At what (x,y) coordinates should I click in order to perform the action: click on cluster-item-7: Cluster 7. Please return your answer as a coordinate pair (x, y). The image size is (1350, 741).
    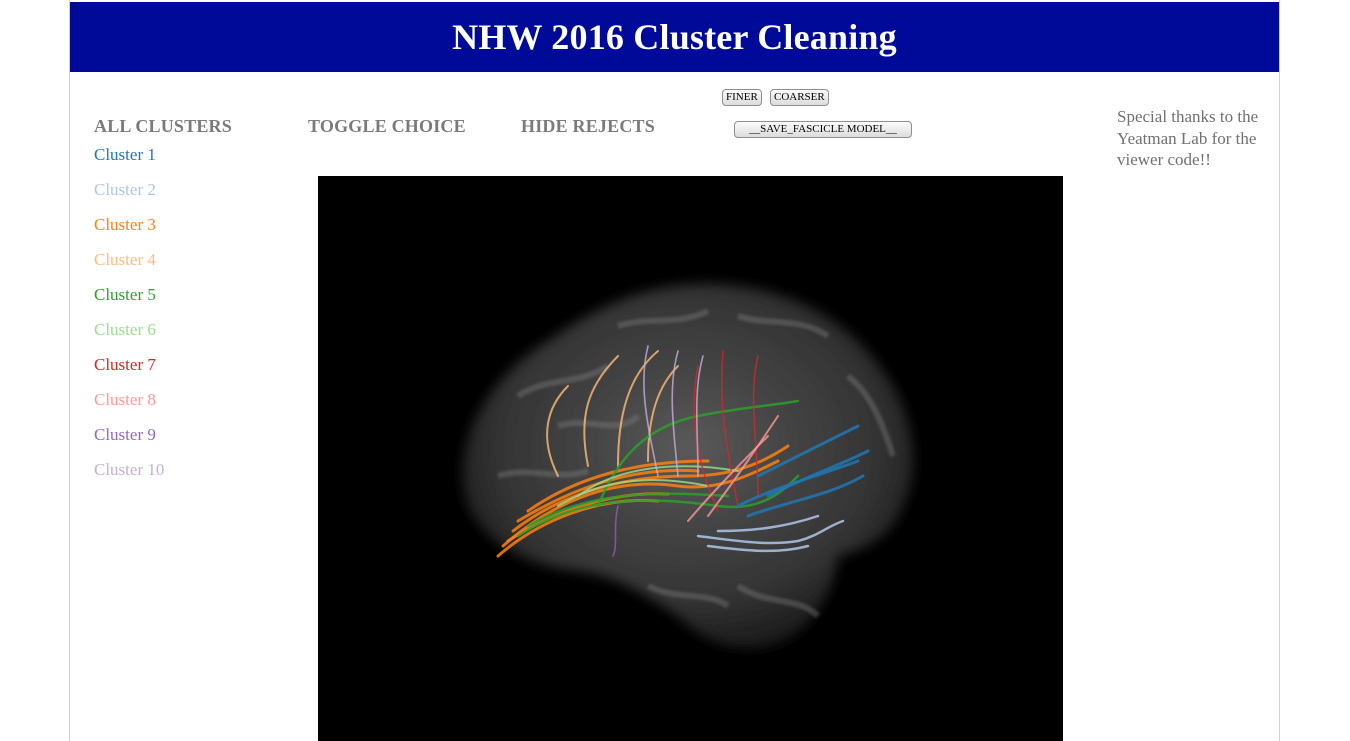
    Looking at the image, I should click on (129, 371).